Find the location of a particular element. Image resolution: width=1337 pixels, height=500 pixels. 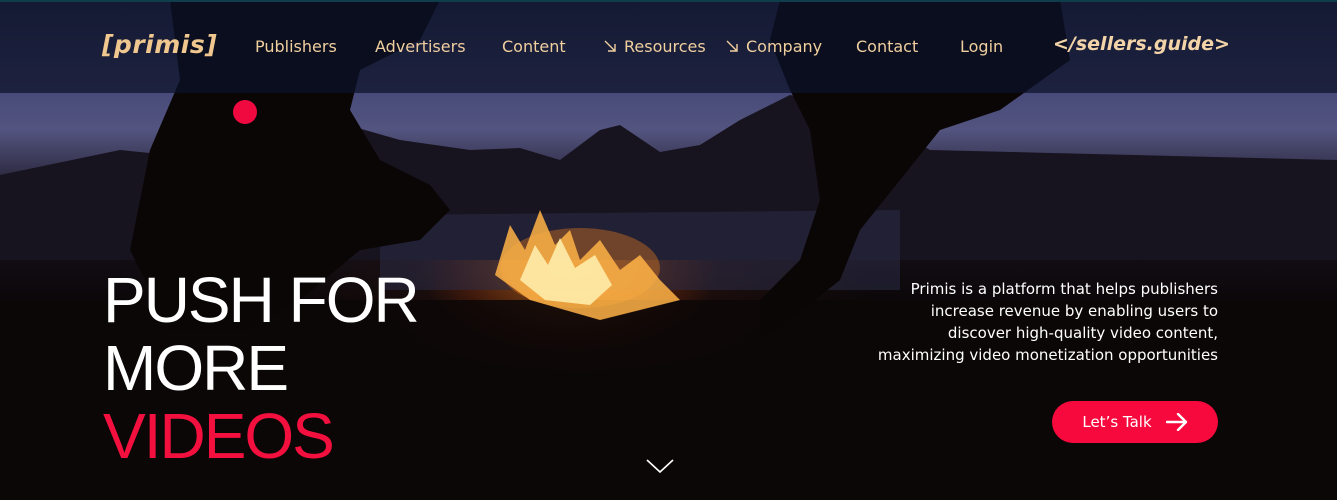

nav-login: Login is located at coordinates (981, 46).